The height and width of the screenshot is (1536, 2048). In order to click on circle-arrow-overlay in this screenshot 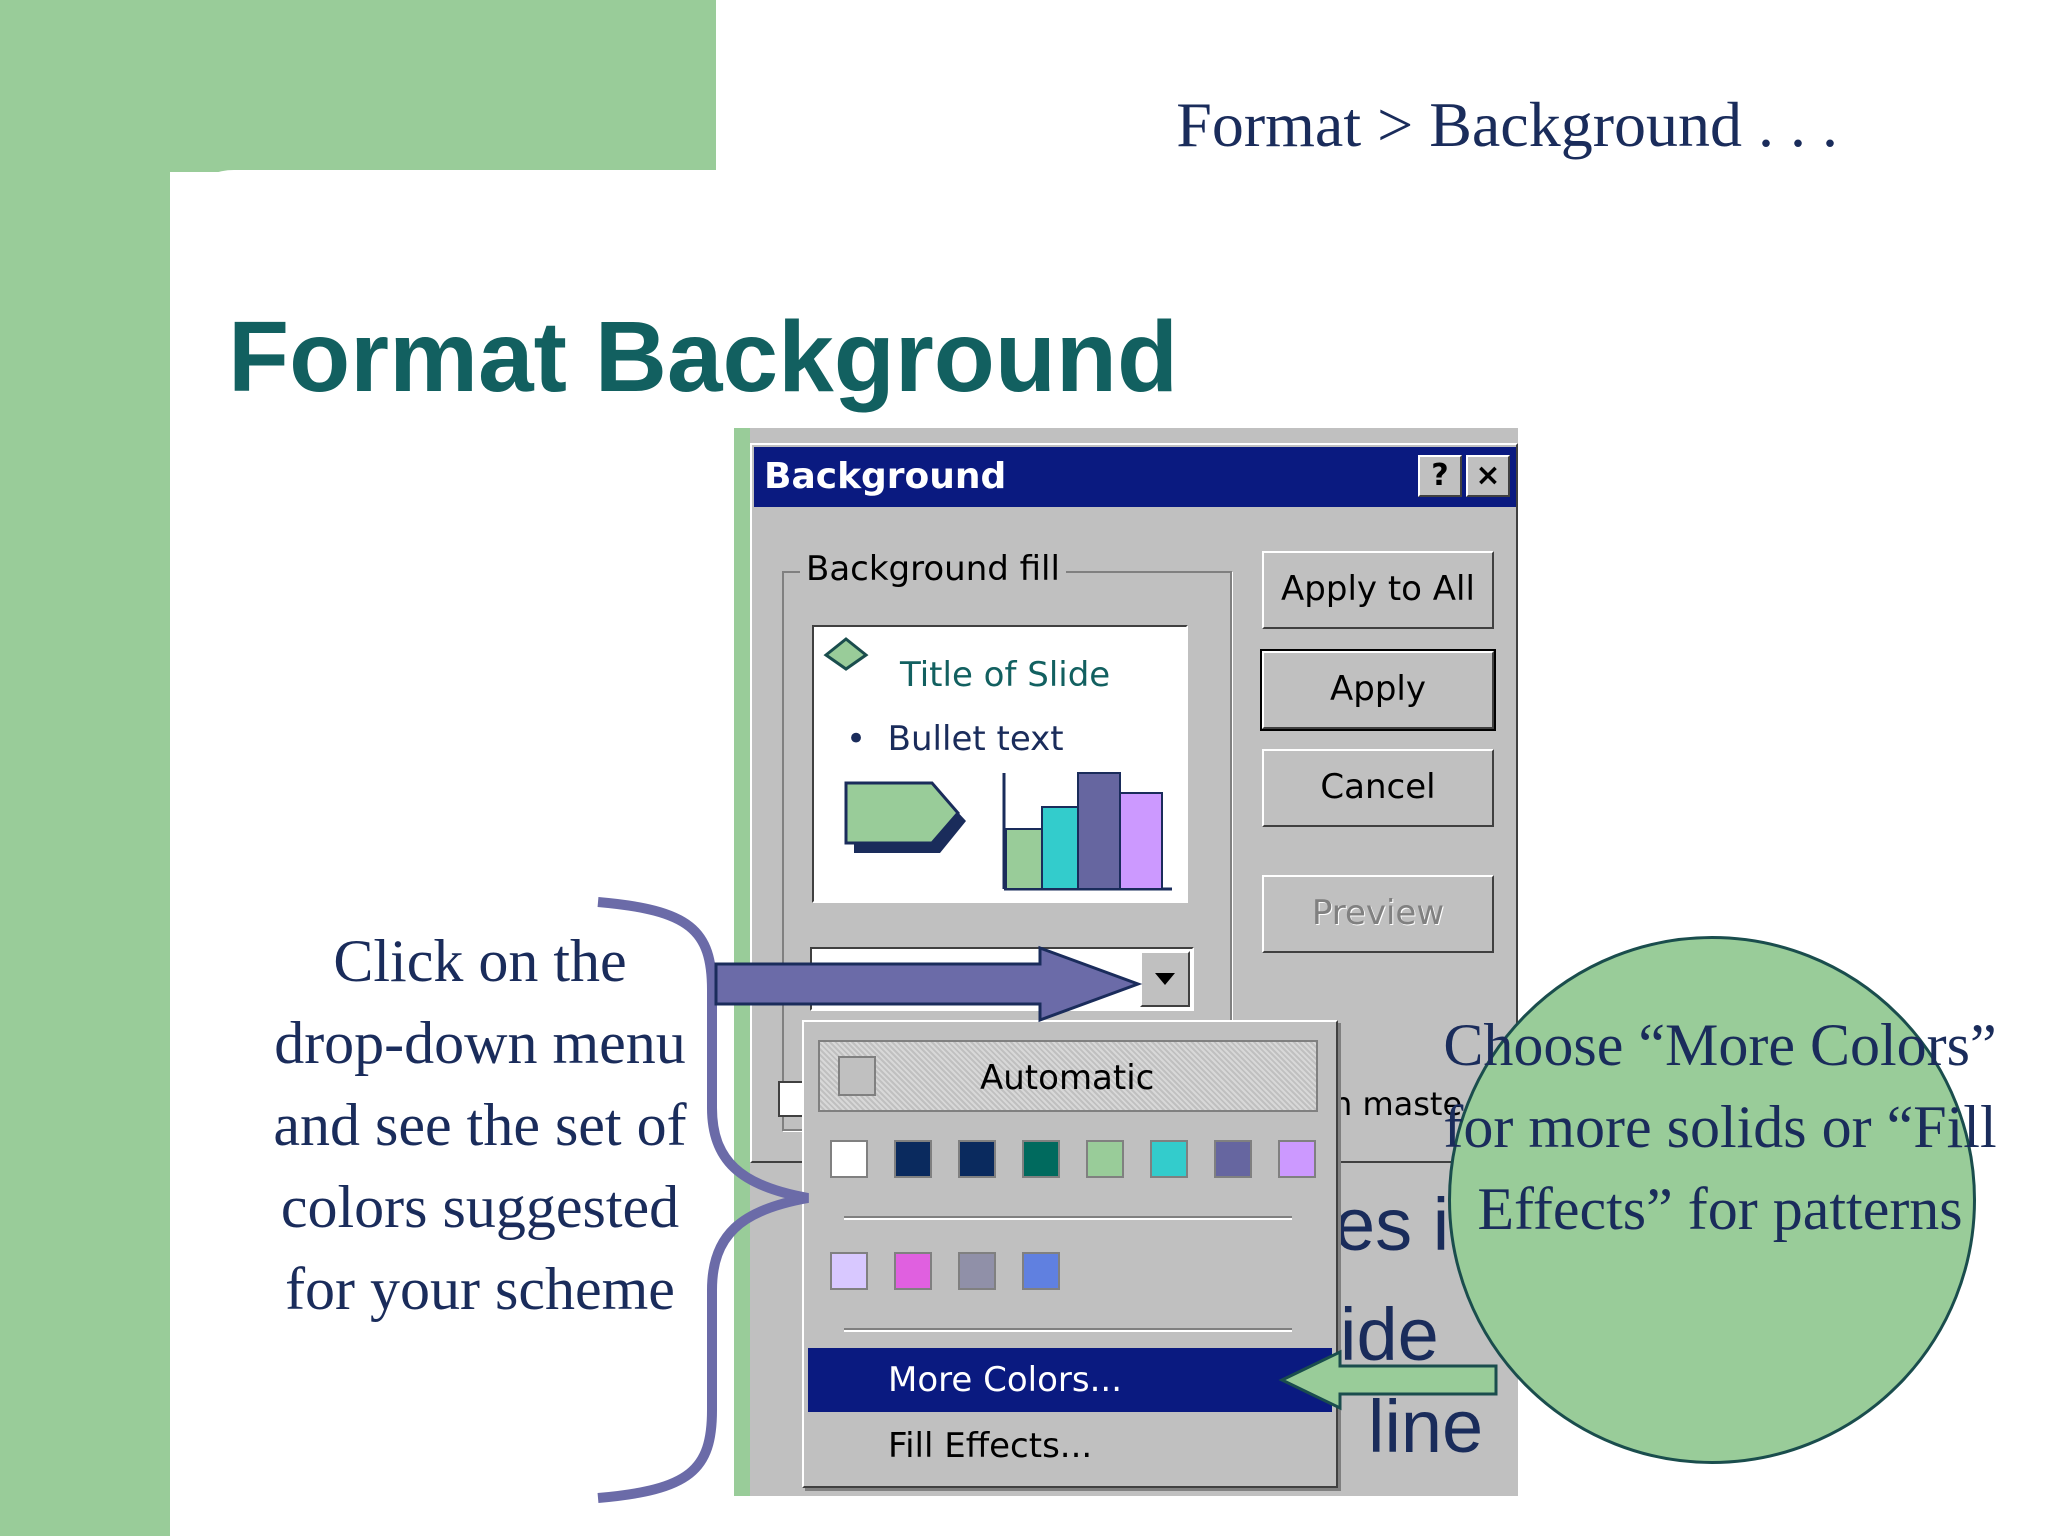, I will do `click(1388, 1380)`.